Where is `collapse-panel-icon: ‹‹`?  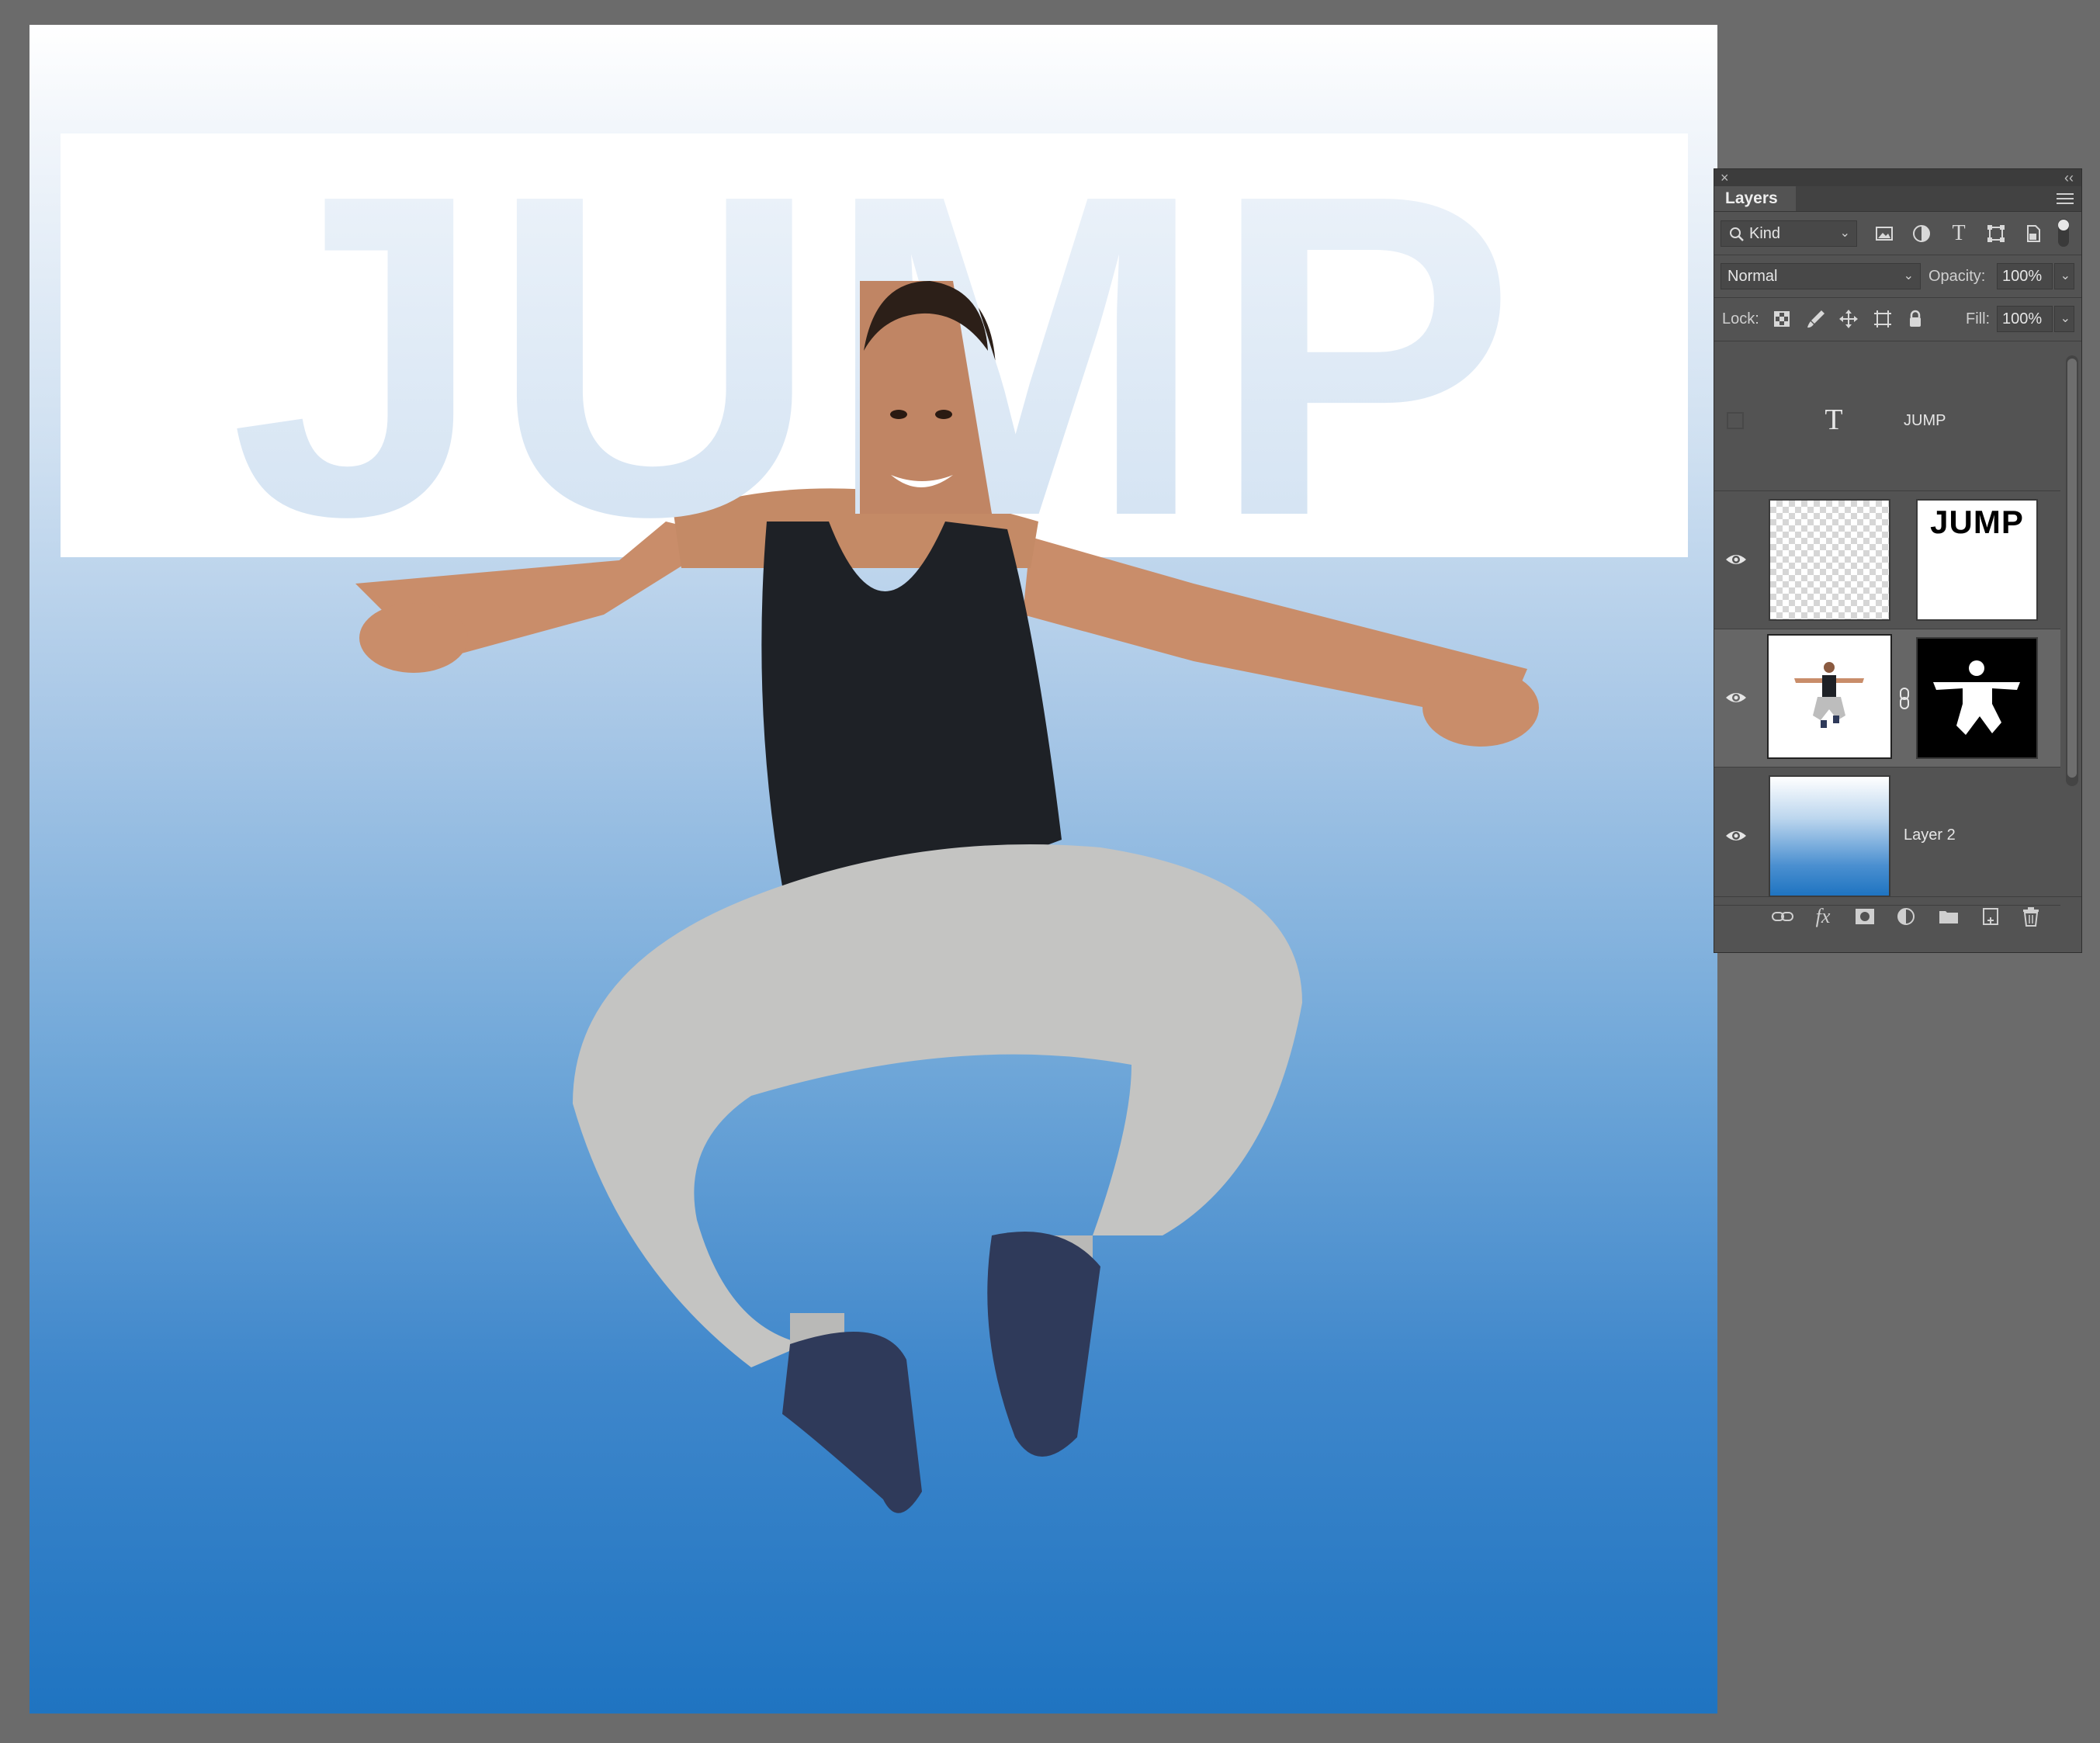 collapse-panel-icon: ‹‹ is located at coordinates (2069, 177).